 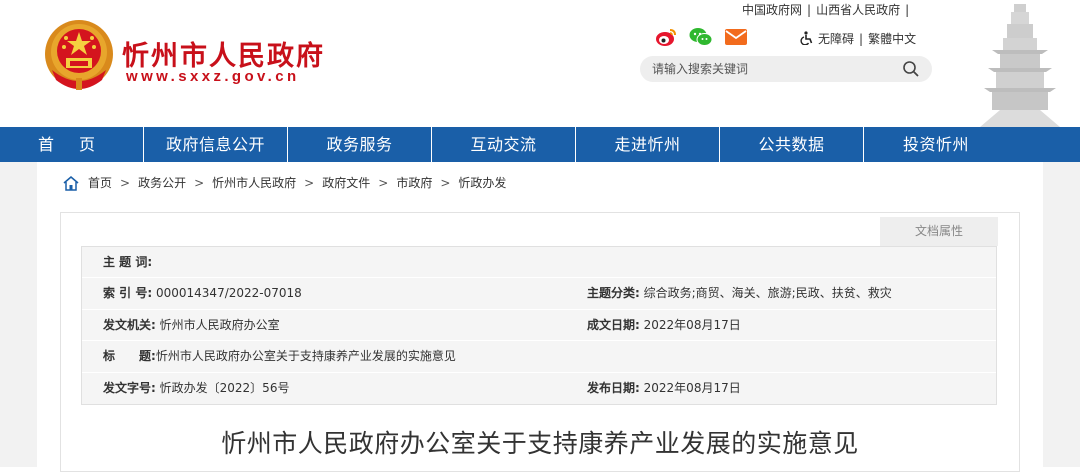 What do you see at coordinates (129, 356) in the screenshot?
I see `title-label: 标 题:` at bounding box center [129, 356].